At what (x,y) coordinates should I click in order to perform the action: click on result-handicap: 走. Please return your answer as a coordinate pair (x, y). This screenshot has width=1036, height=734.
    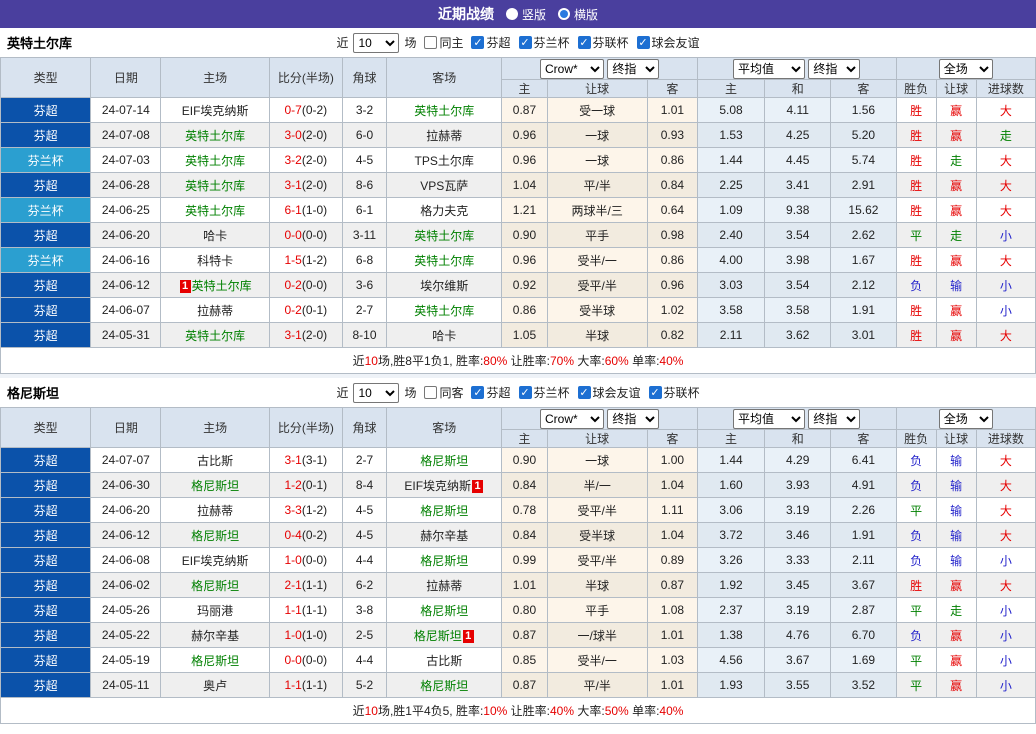
    Looking at the image, I should click on (956, 235).